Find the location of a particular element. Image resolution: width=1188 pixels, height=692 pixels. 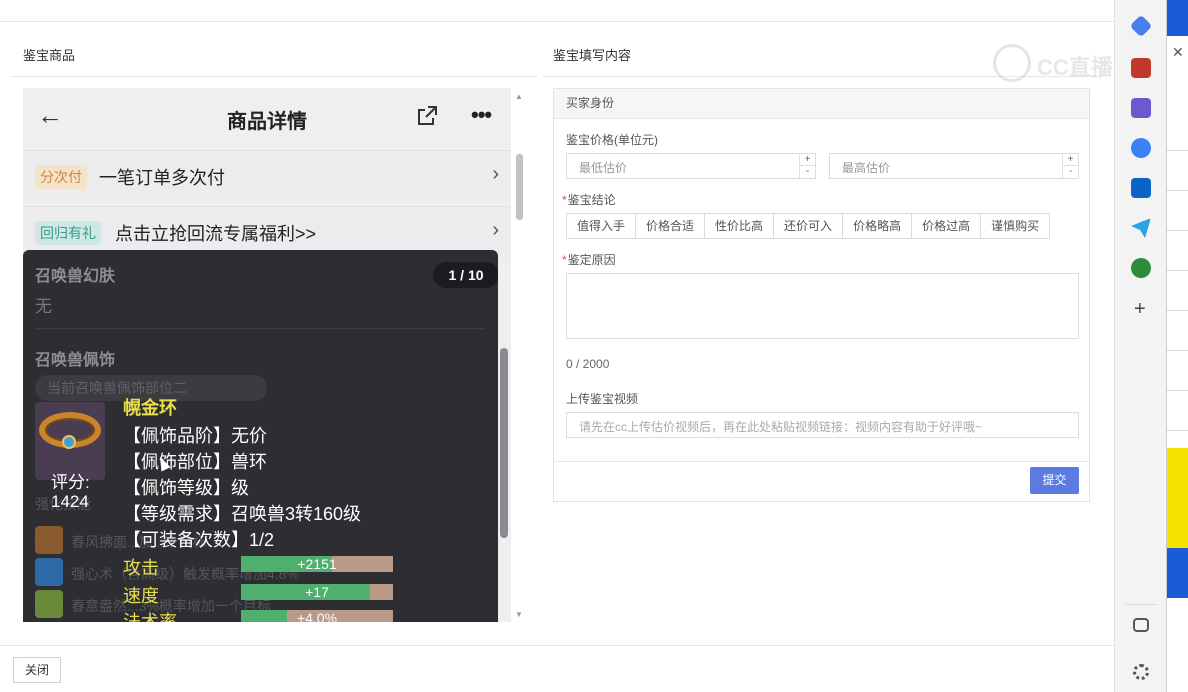

submit-button: 提交 is located at coordinates (1054, 480).